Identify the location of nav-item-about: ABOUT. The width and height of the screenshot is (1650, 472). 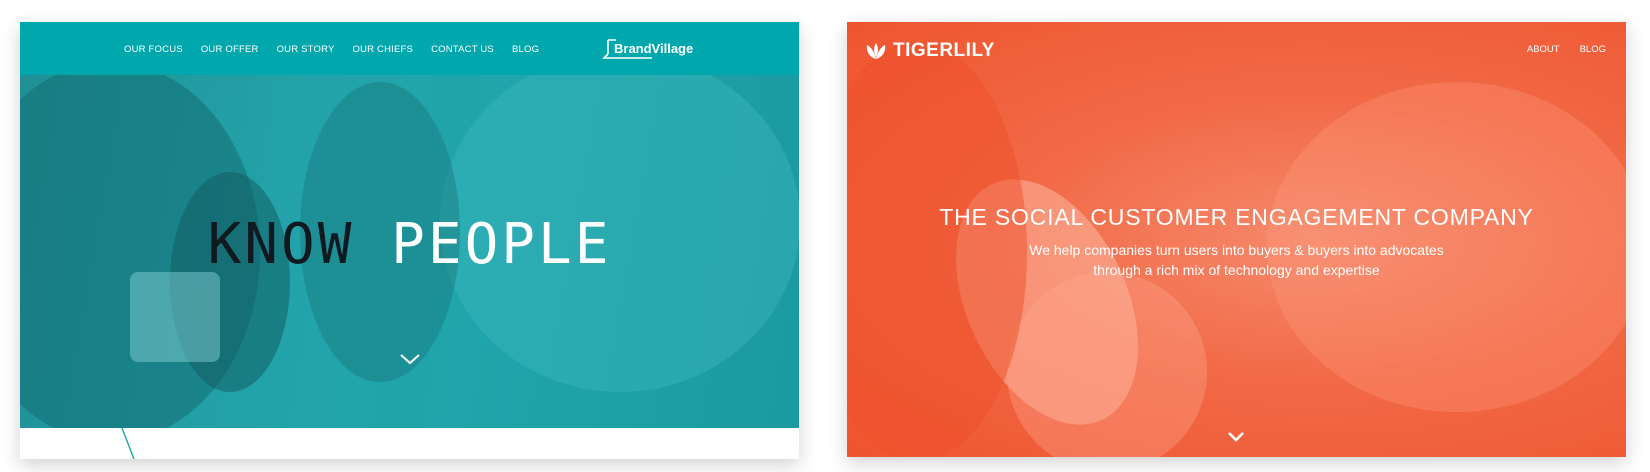
(1543, 49).